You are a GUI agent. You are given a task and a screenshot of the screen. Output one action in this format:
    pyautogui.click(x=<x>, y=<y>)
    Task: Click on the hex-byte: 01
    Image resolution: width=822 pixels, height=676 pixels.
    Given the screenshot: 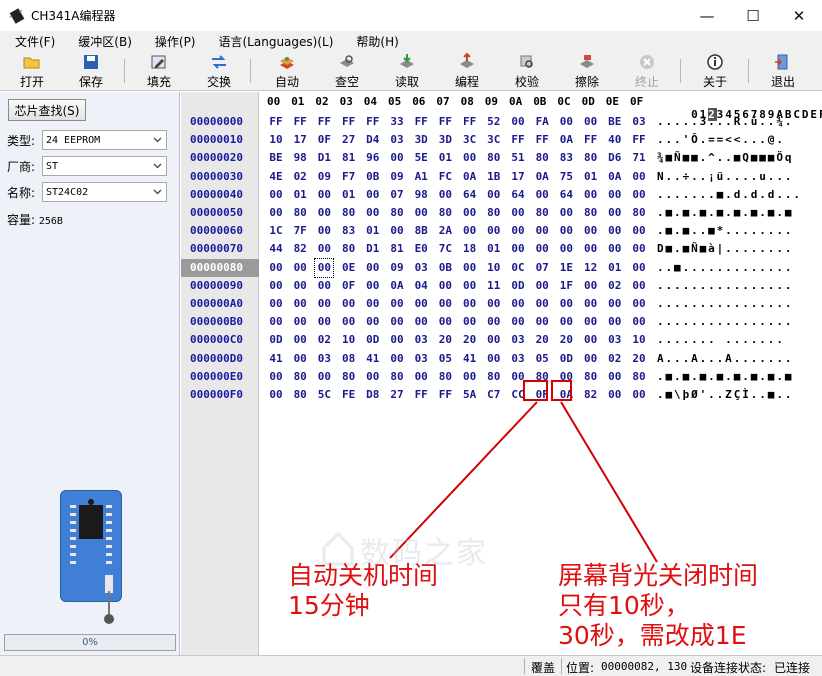 What is the action you would take?
    pyautogui.click(x=373, y=231)
    